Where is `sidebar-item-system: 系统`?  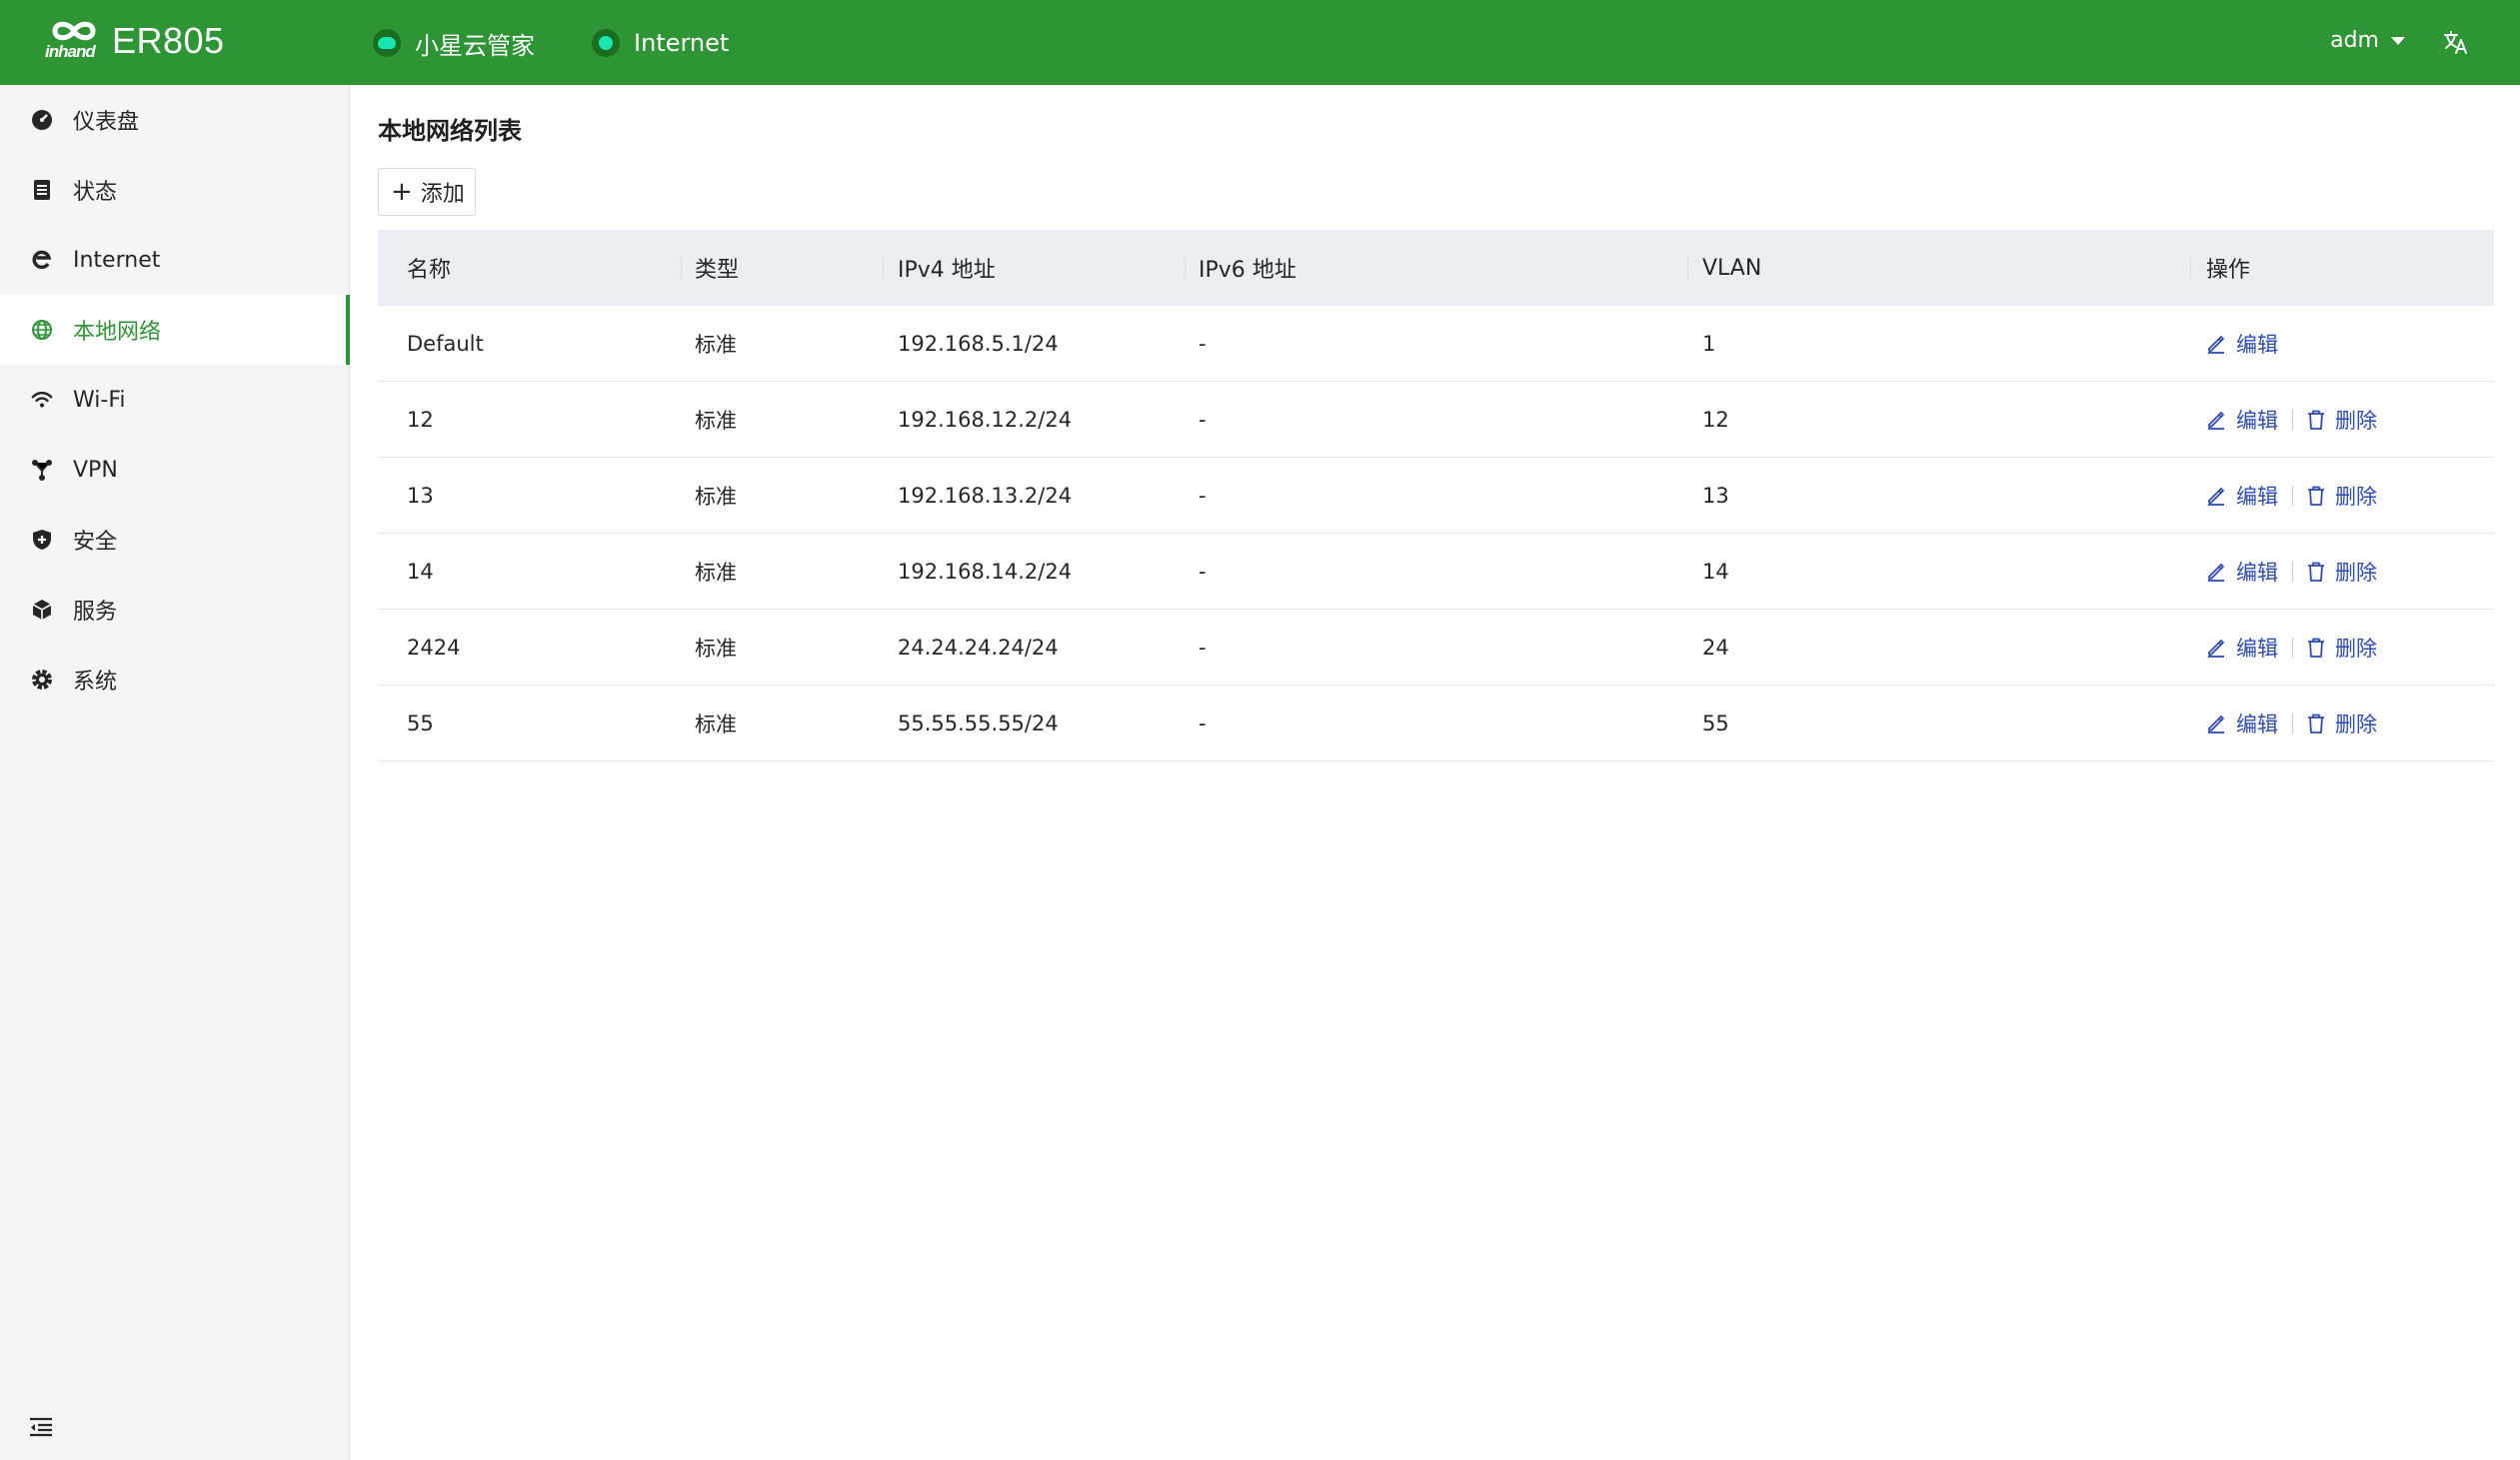
sidebar-item-system: 系统 is located at coordinates (175, 680).